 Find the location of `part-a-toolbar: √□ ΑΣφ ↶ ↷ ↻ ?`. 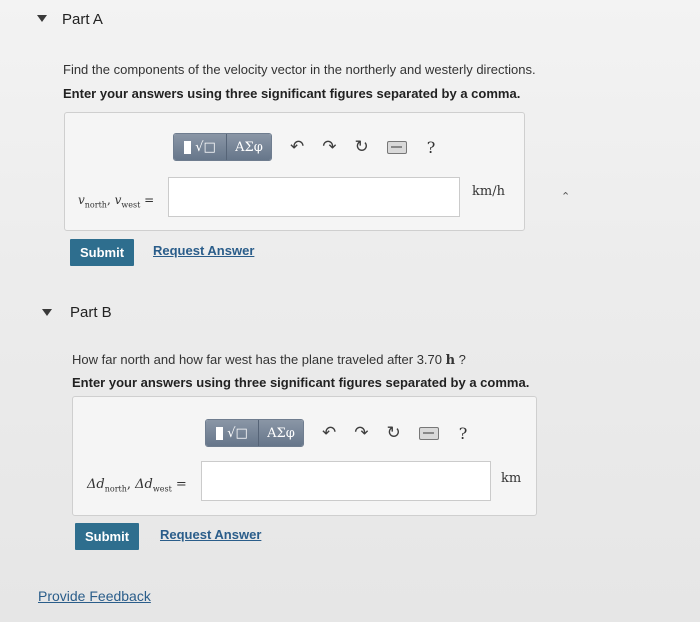

part-a-toolbar: √□ ΑΣφ ↶ ↷ ↻ ? is located at coordinates (304, 147).